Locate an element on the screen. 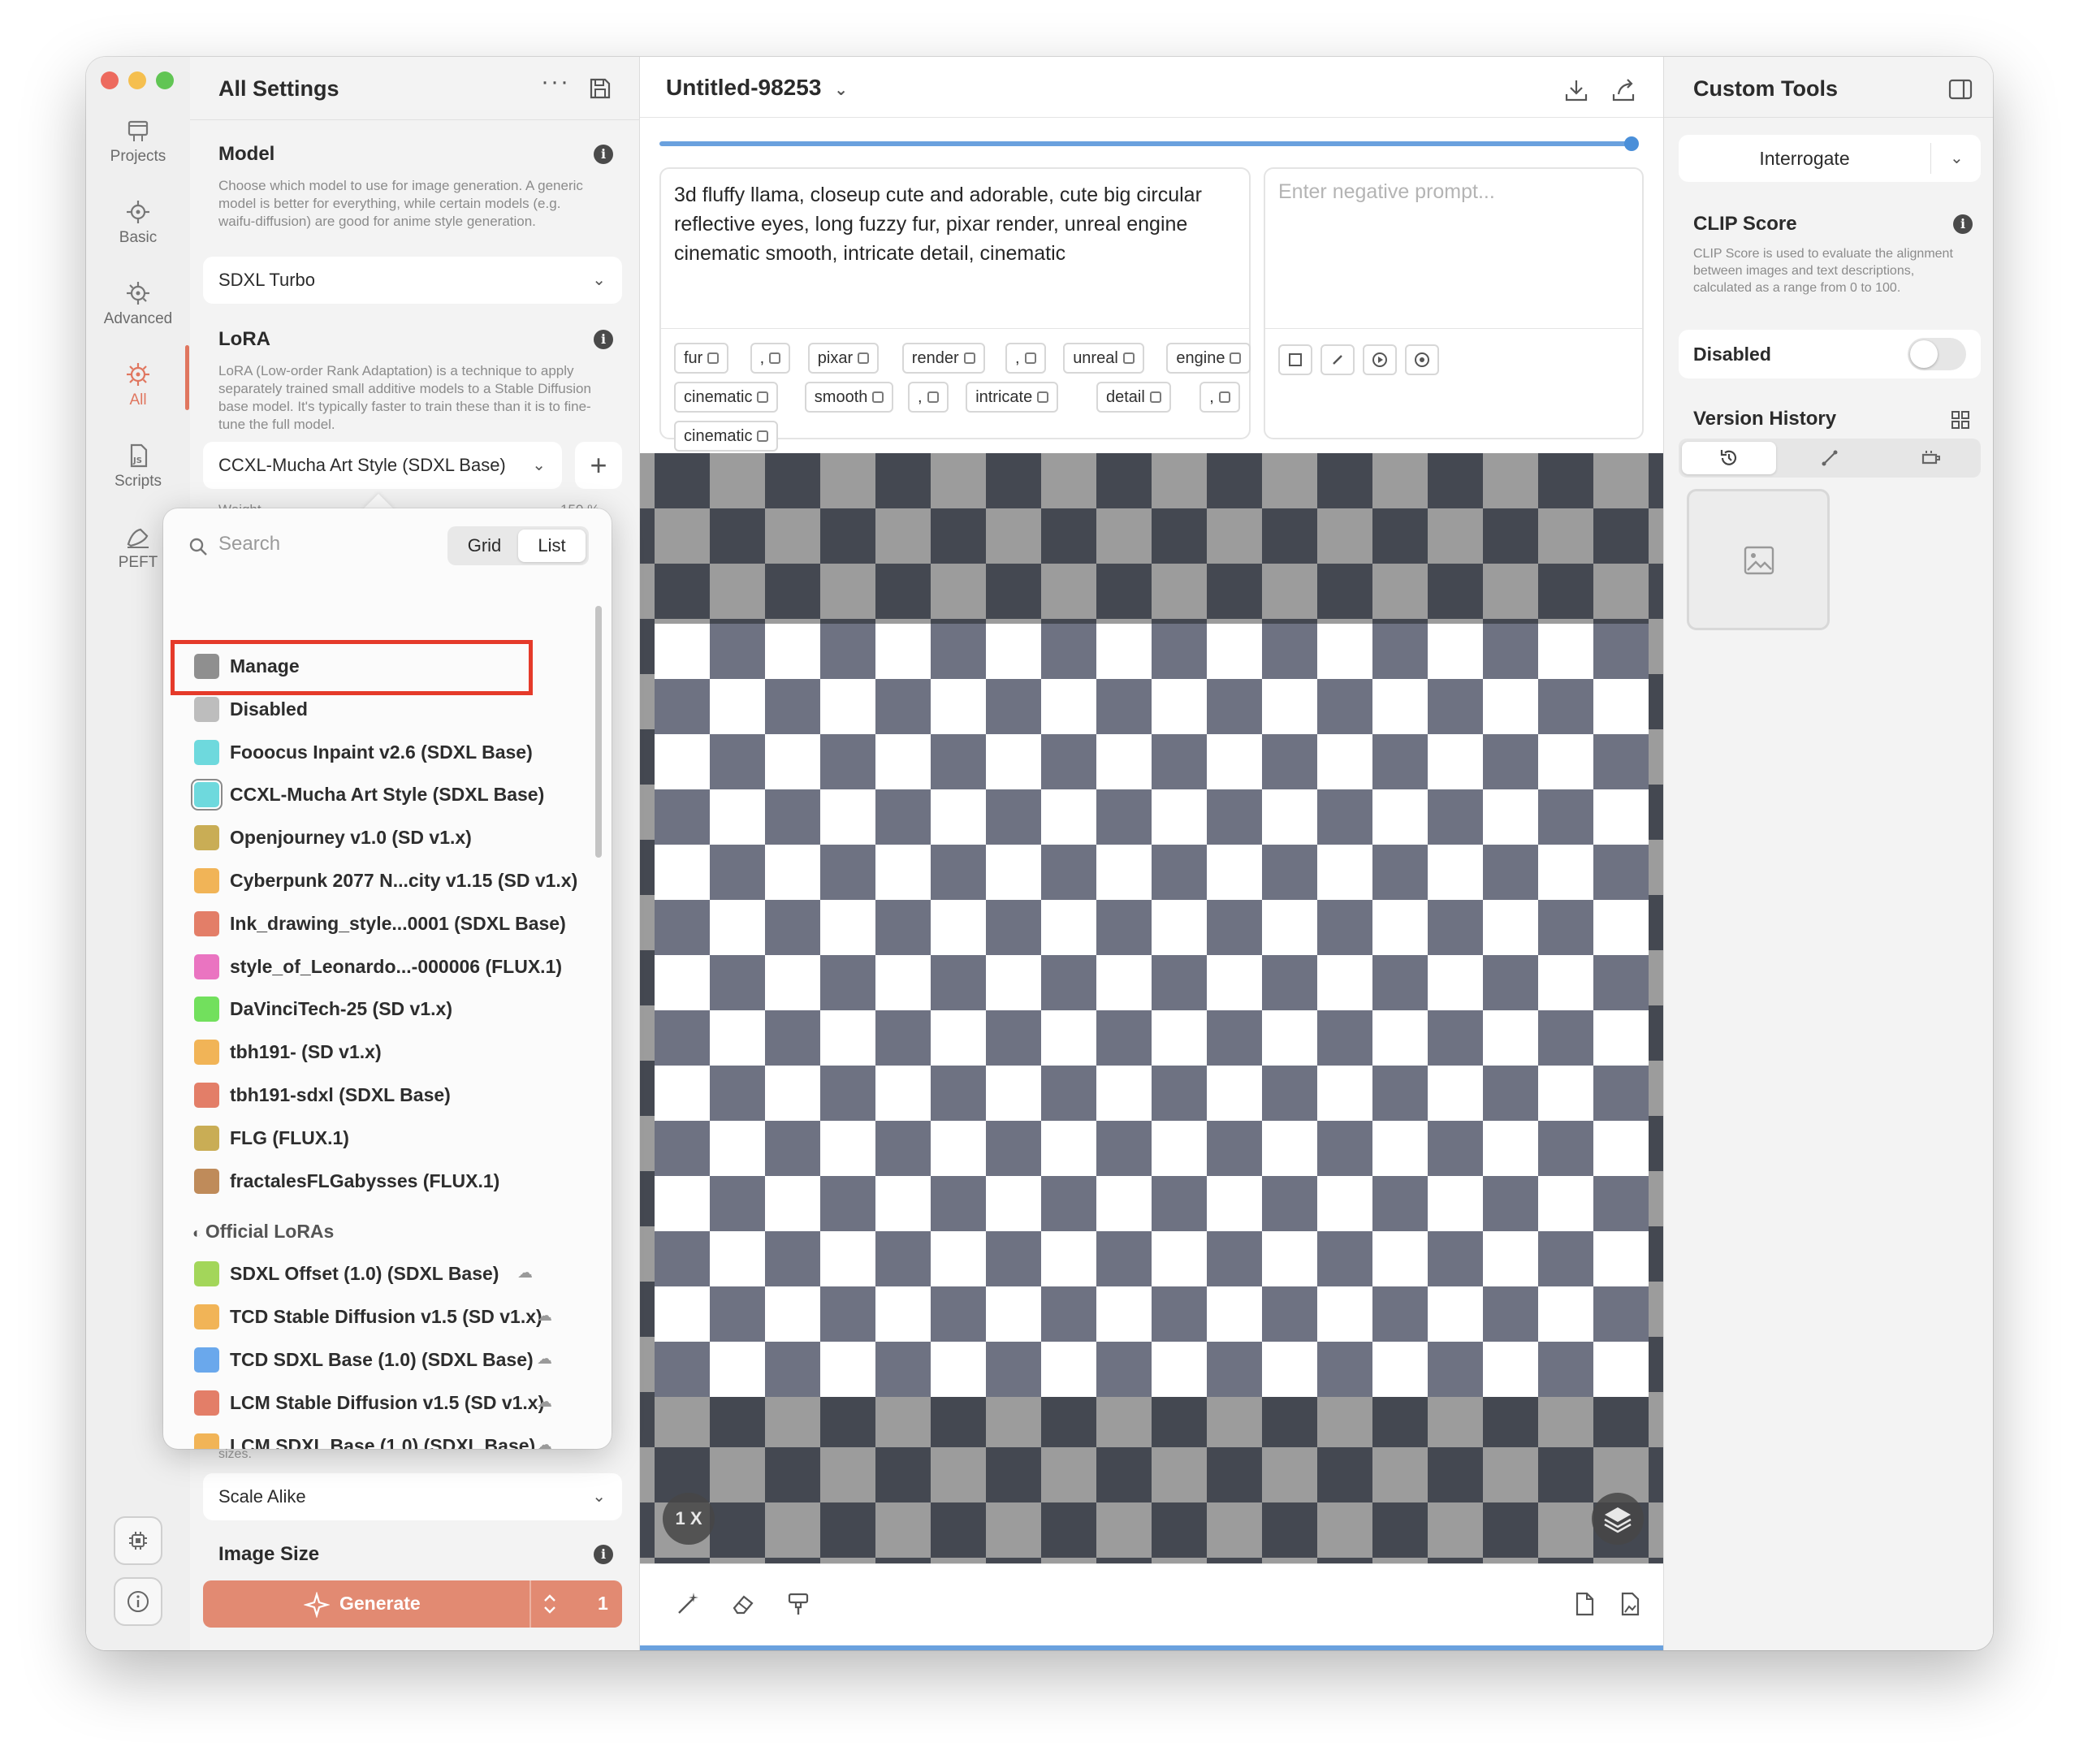 The image size is (2079, 1764). magic-wand-icon is located at coordinates (688, 1604).